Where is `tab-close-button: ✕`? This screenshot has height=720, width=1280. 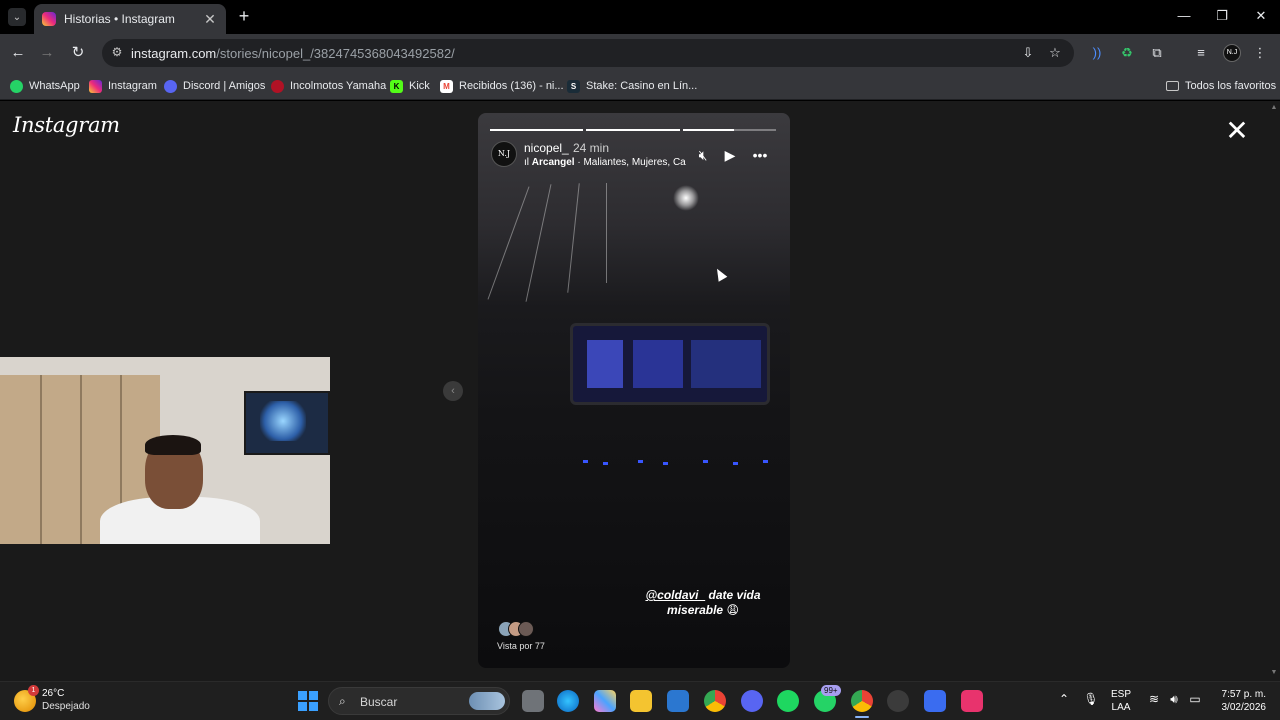 tab-close-button: ✕ is located at coordinates (210, 19).